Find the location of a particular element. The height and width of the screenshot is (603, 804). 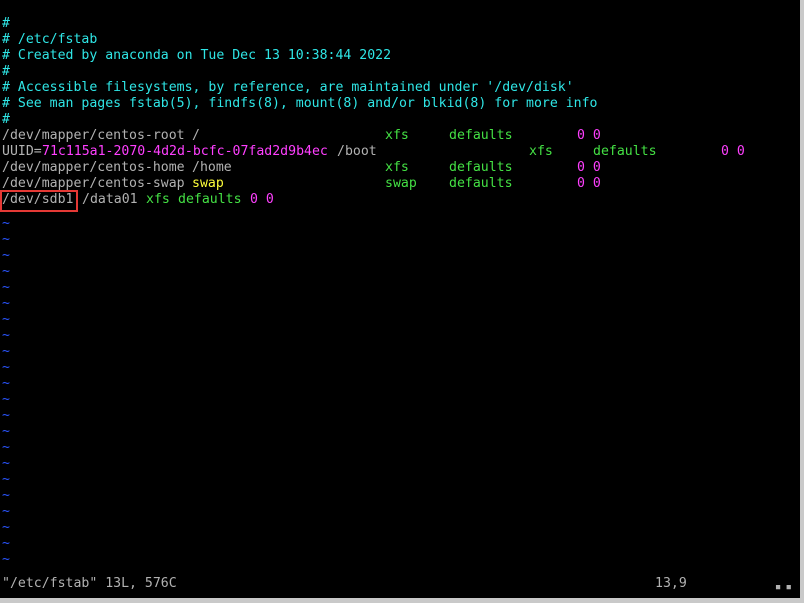

device-uuid: 71c115a1-2070-4d2d-bcfc-07fad2d9b4ec is located at coordinates (185, 151).